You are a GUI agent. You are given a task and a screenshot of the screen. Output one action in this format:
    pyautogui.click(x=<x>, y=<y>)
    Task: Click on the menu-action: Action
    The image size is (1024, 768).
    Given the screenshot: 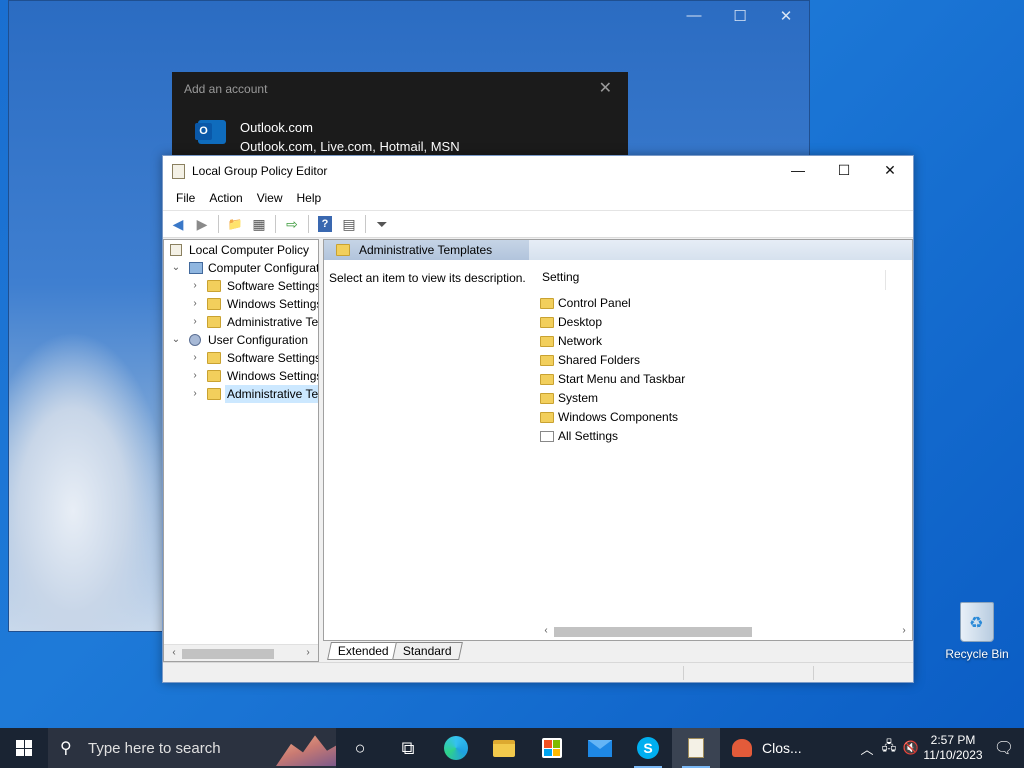 What is the action you would take?
    pyautogui.click(x=225, y=198)
    